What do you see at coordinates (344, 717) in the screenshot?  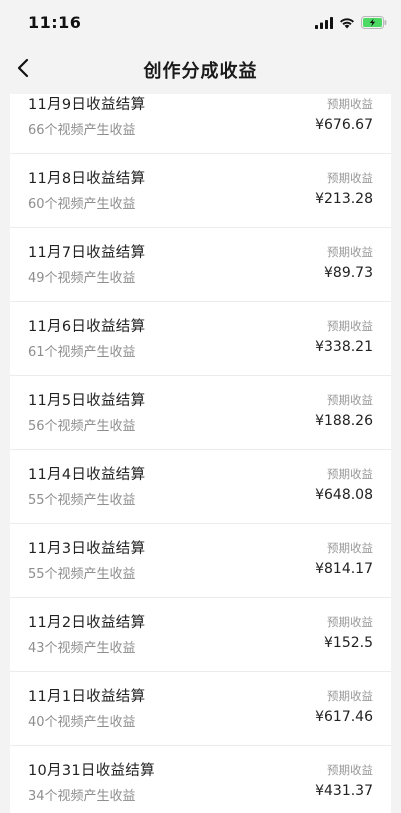 I see `earnings-amount: ¥617.46` at bounding box center [344, 717].